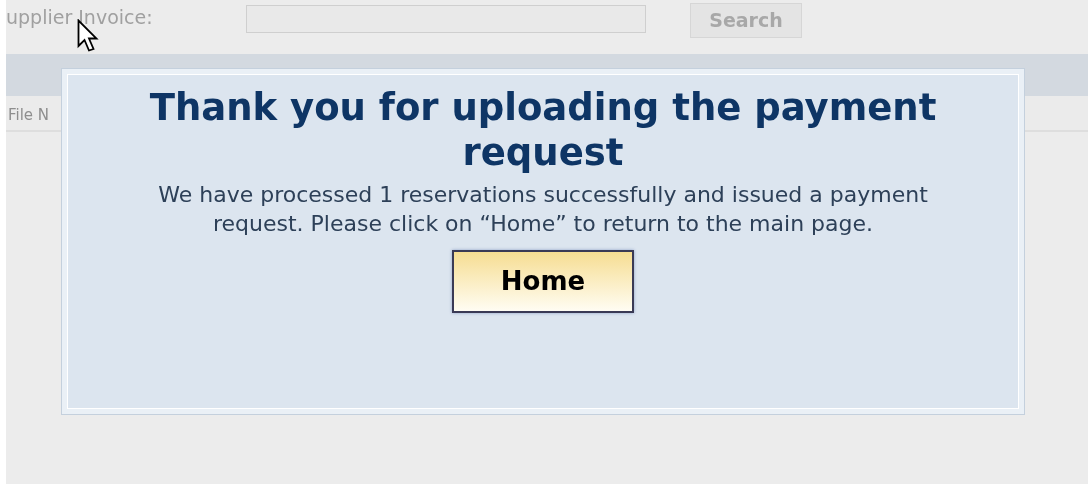  What do you see at coordinates (543, 209) in the screenshot?
I see `dialog-message: We have processed 1 reservations successfully and issued a payment request. Please click on “Home” to return to the main page.` at bounding box center [543, 209].